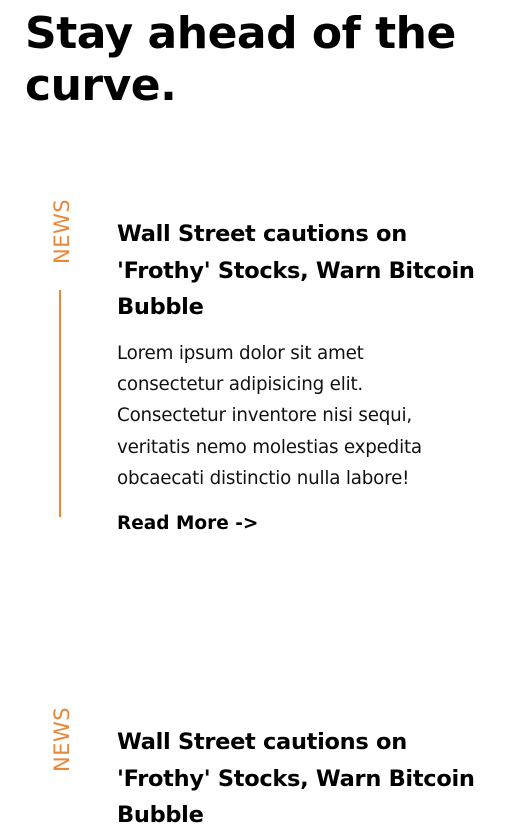  What do you see at coordinates (240, 59) in the screenshot?
I see `page-title: Stay ahead of the curve.` at bounding box center [240, 59].